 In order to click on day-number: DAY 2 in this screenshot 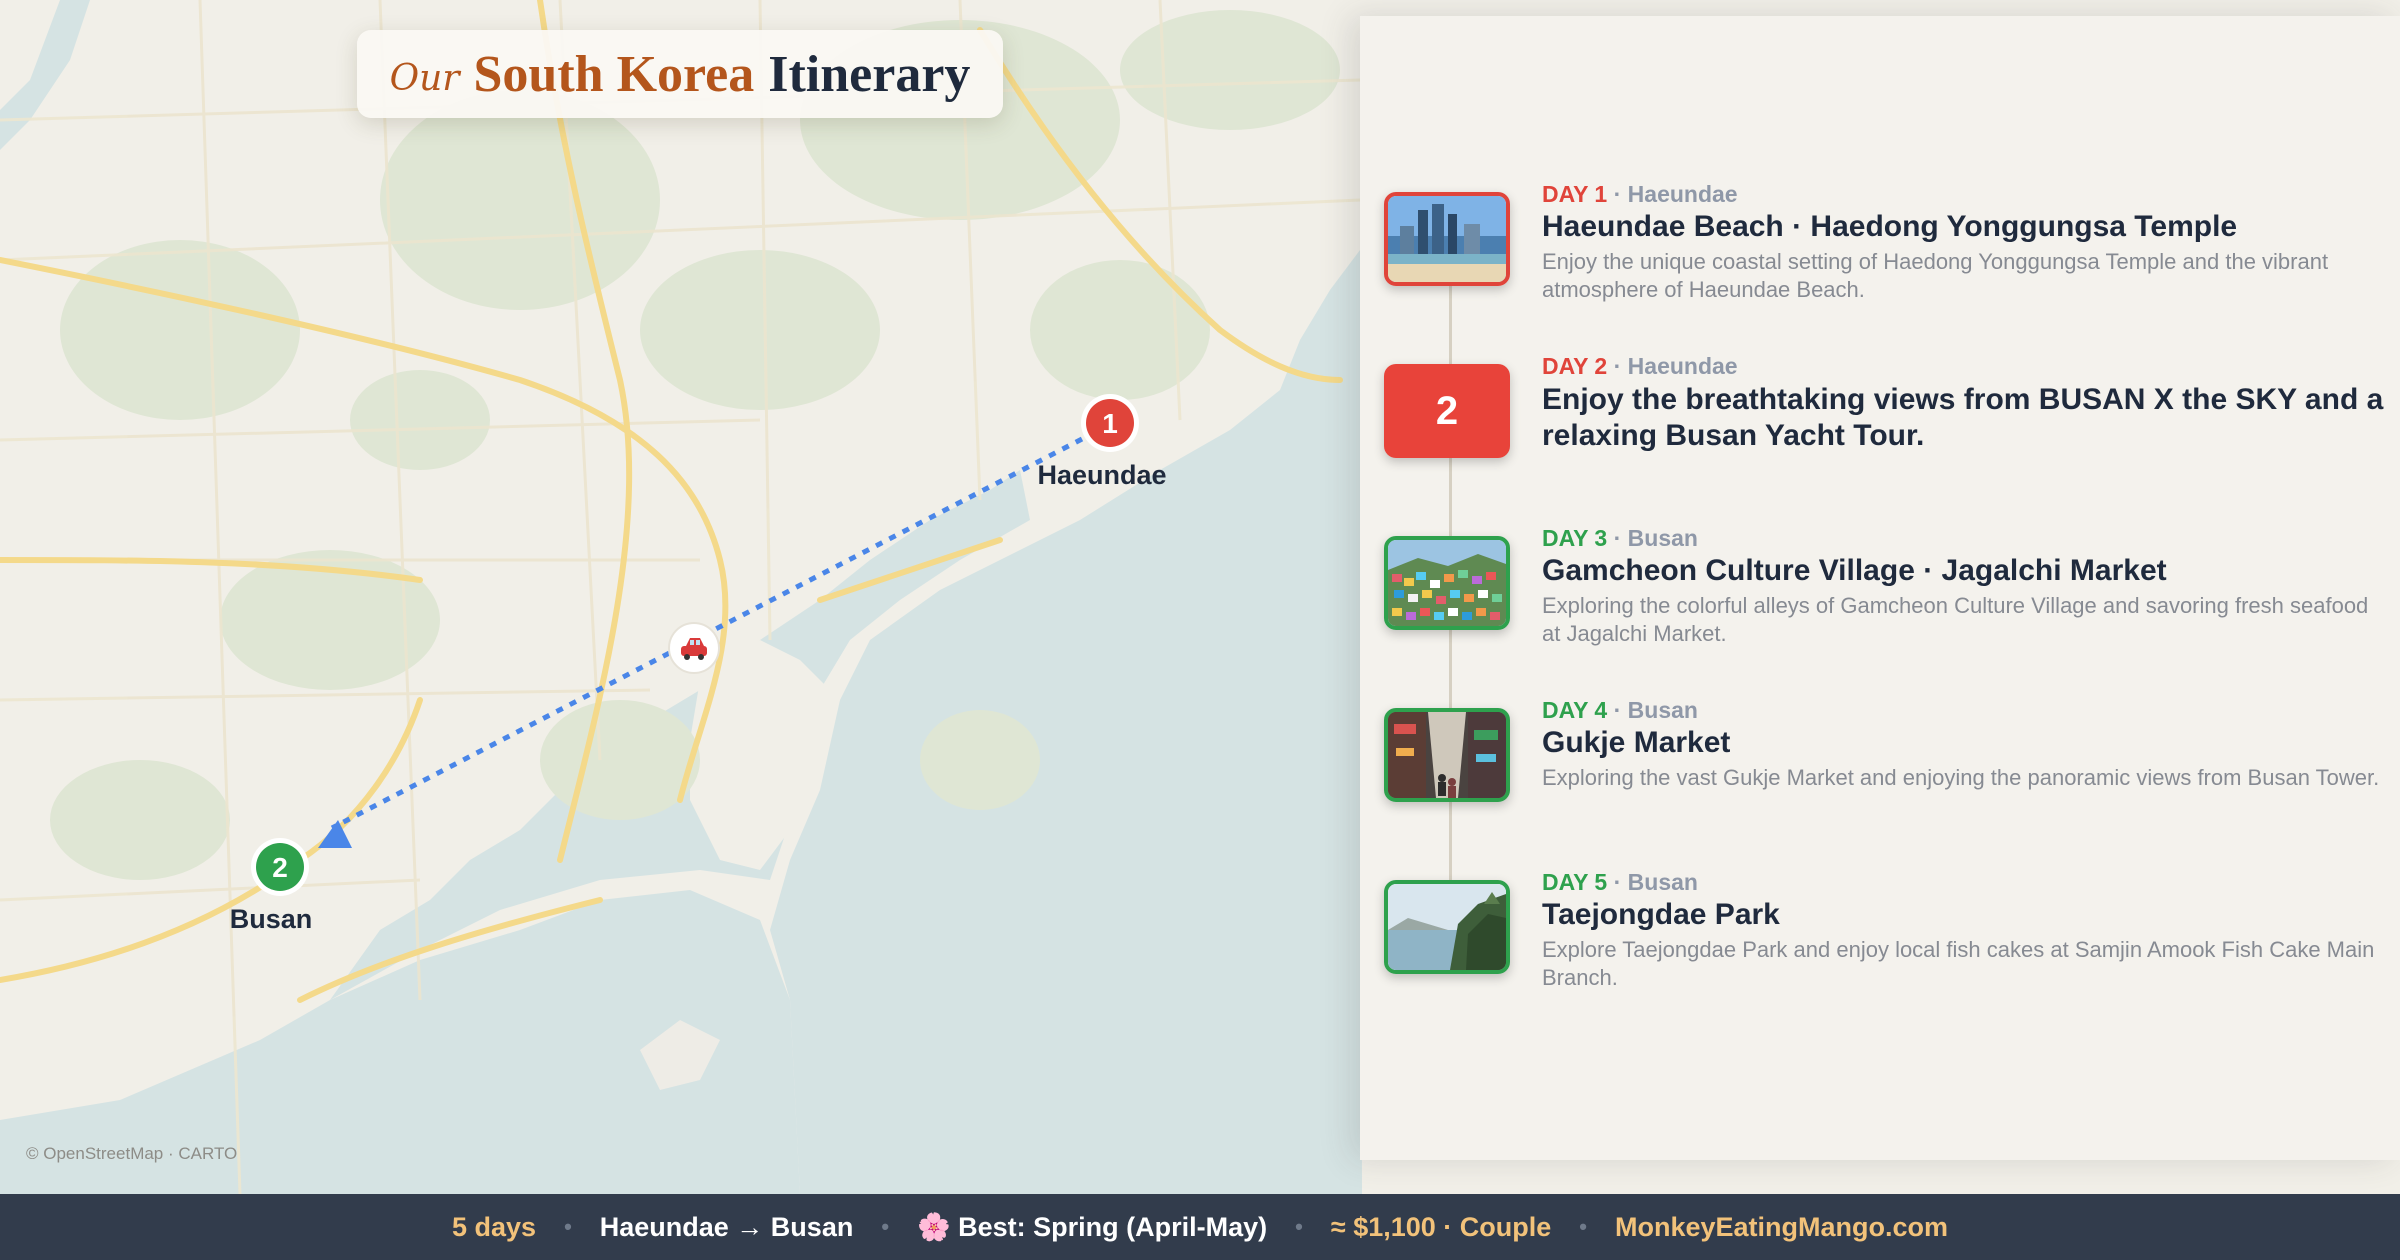, I will do `click(1575, 366)`.